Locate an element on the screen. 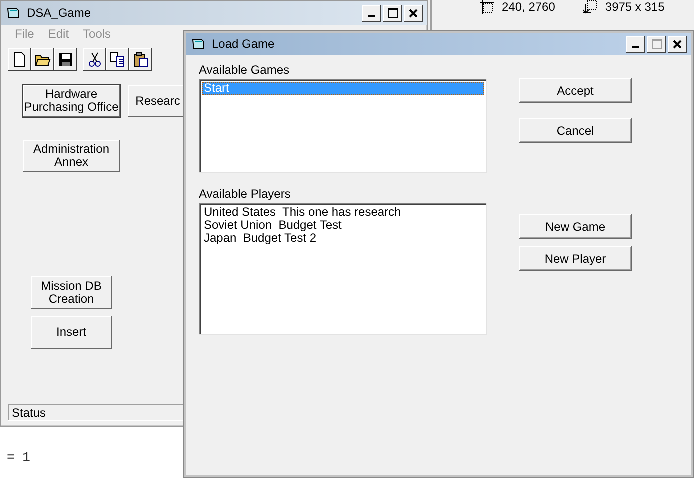 This screenshot has height=478, width=694. dialog-button: New Player is located at coordinates (575, 258).